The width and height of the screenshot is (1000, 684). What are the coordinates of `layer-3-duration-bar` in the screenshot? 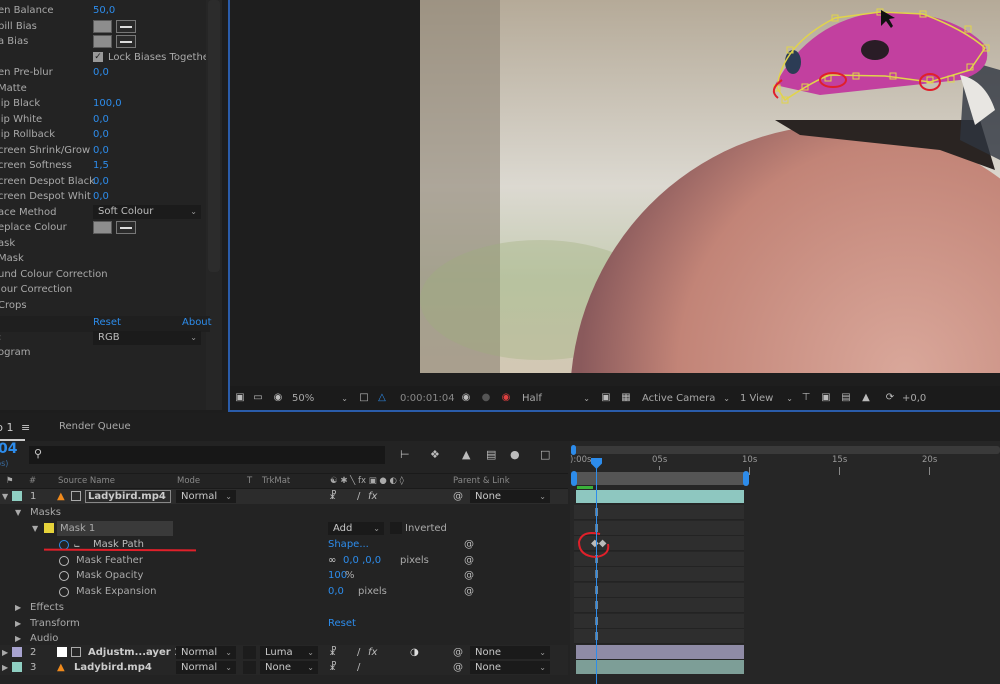 It's located at (660, 667).